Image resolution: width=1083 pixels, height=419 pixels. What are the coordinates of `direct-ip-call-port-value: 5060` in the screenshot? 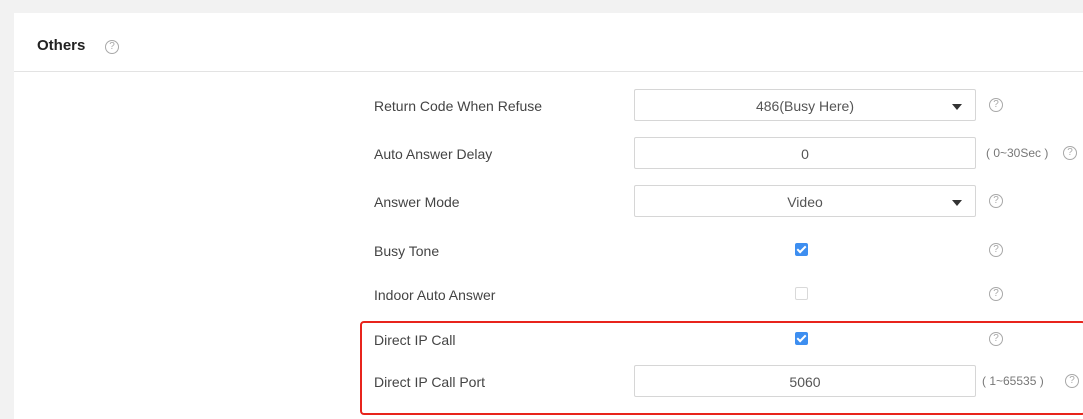 It's located at (805, 382).